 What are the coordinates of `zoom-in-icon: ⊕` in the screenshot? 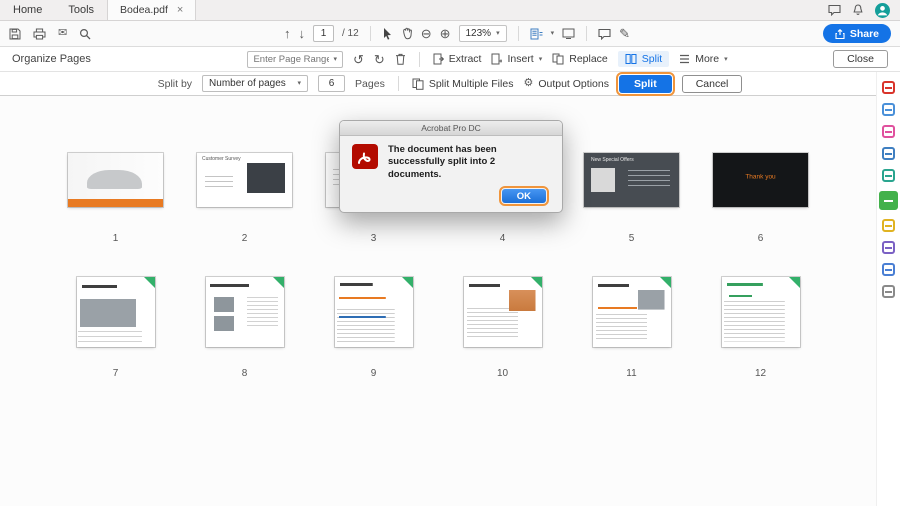 It's located at (445, 33).